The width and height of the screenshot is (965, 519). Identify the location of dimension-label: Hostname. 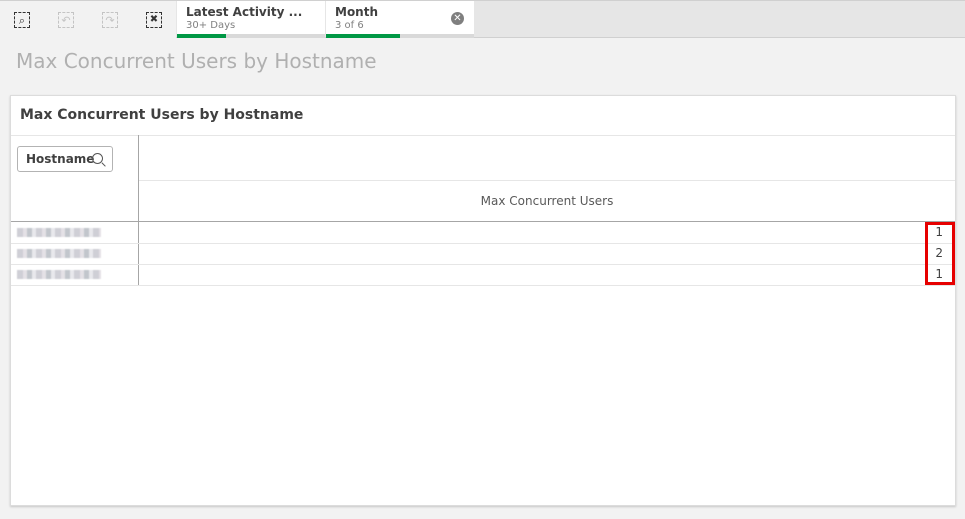
(60, 159).